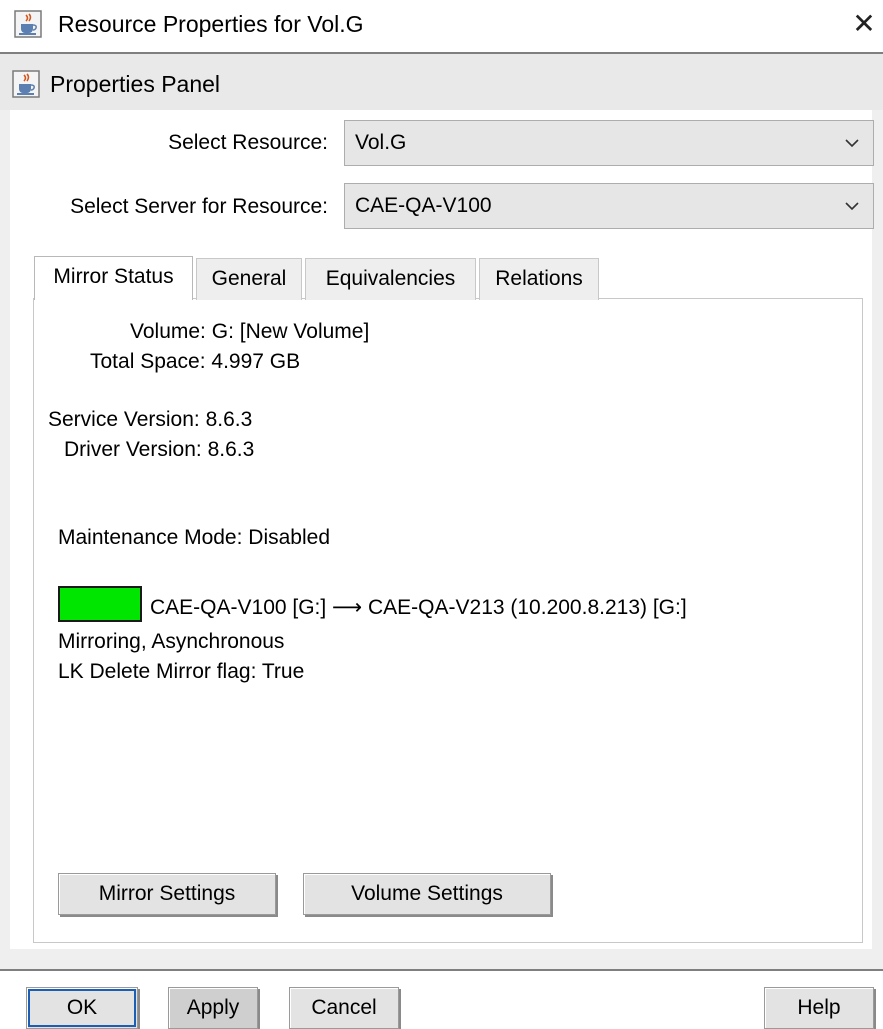 The height and width of the screenshot is (1029, 883). What do you see at coordinates (82, 1008) in the screenshot?
I see `ok-button: OK` at bounding box center [82, 1008].